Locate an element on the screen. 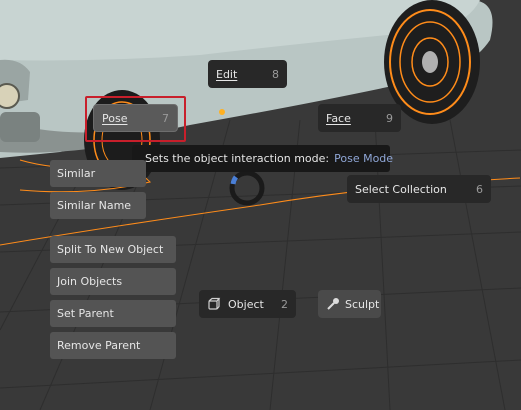 Image resolution: width=521 pixels, height=410 pixels. face-shortcut: 9 is located at coordinates (389, 118).